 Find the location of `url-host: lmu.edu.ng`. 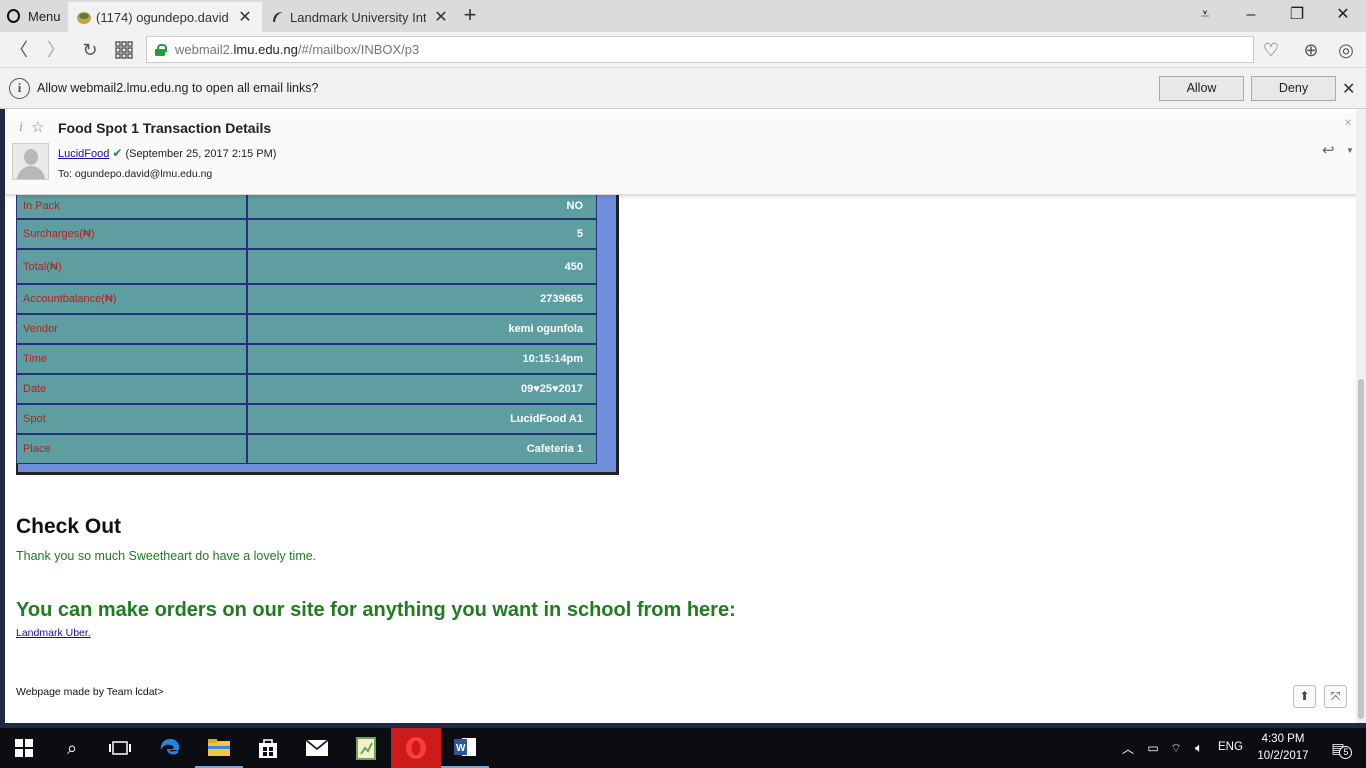

url-host: lmu.edu.ng is located at coordinates (265, 49).